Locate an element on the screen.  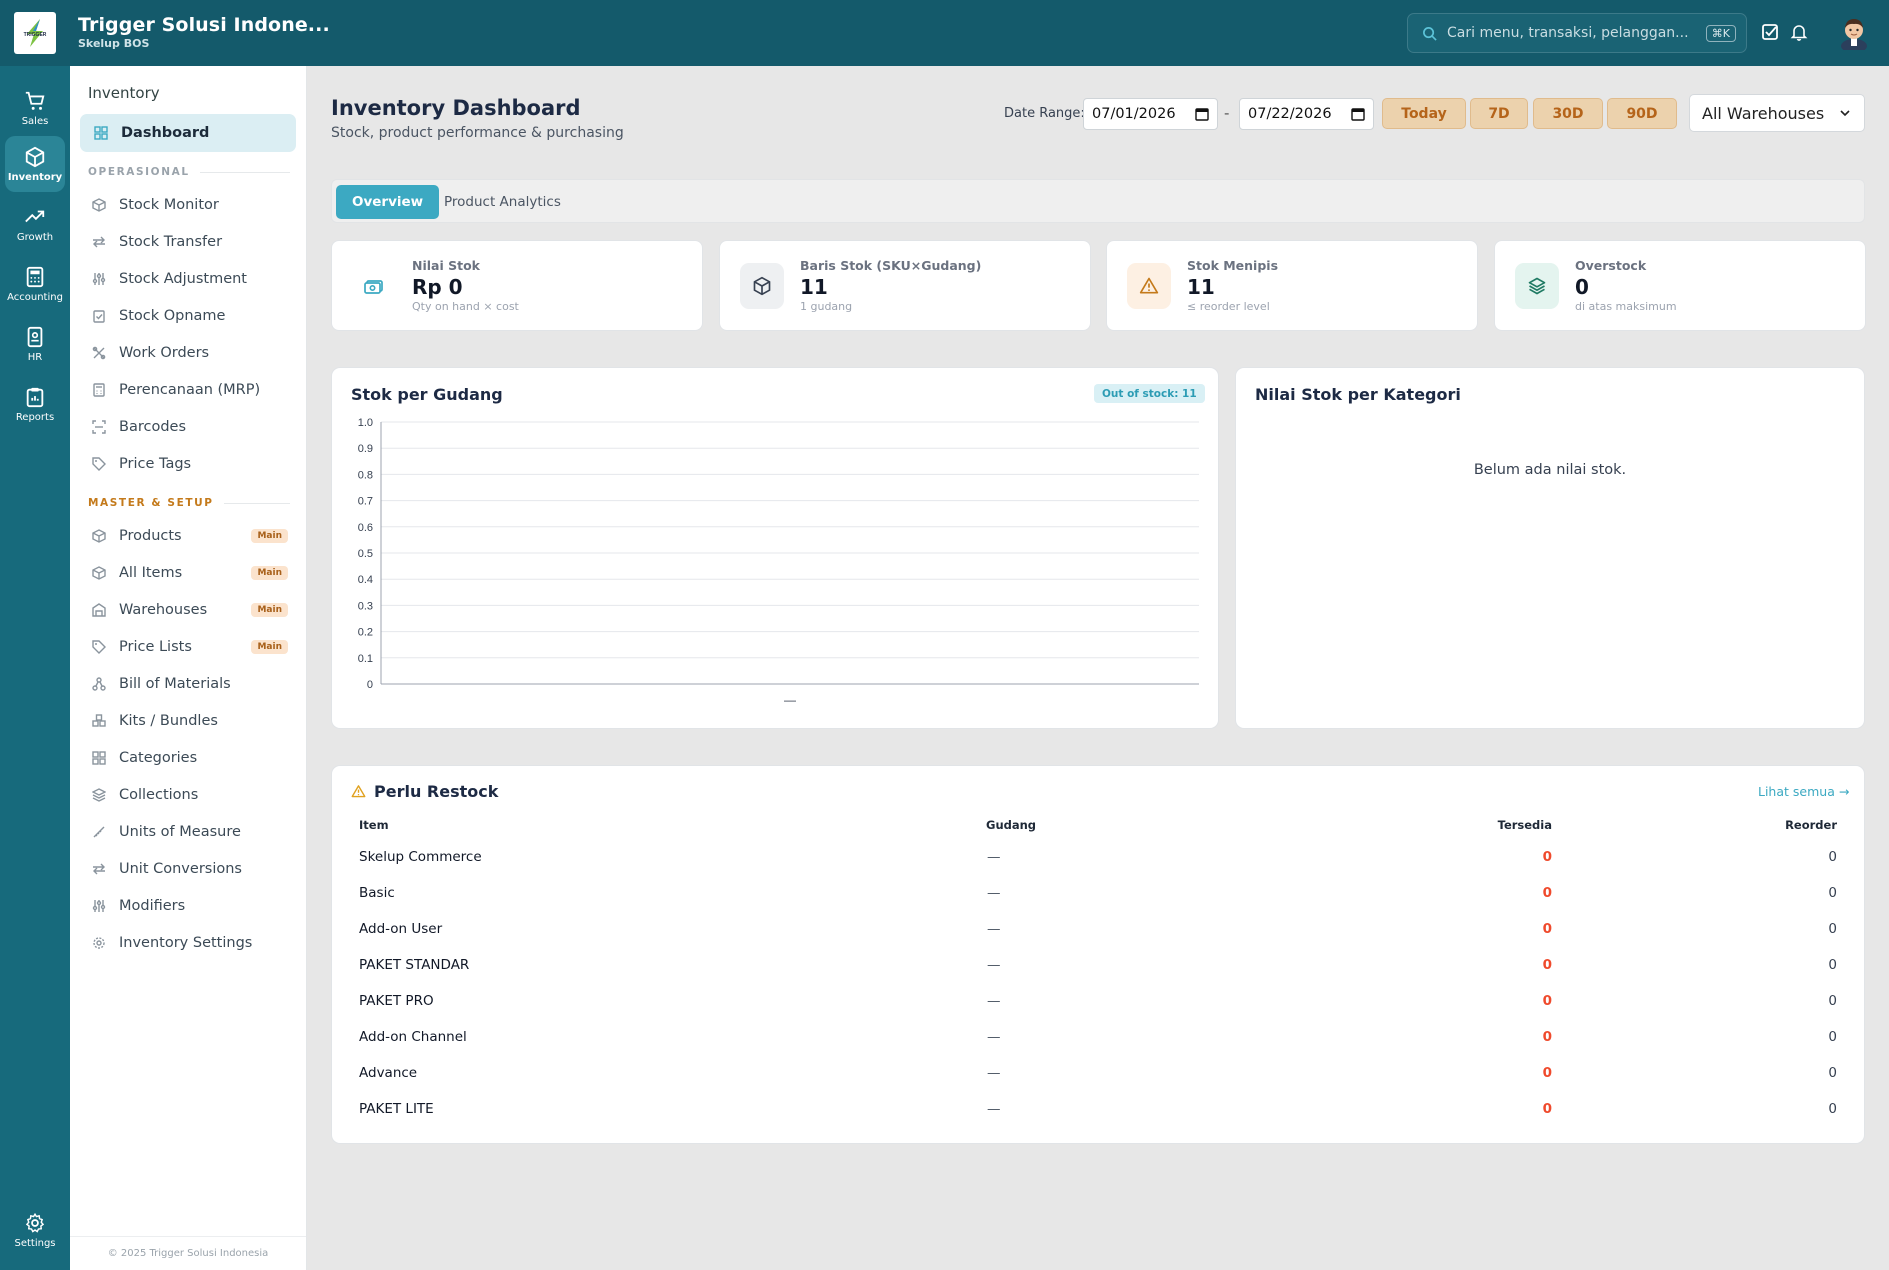
rail-label-reports: Reports is located at coordinates (35, 417).